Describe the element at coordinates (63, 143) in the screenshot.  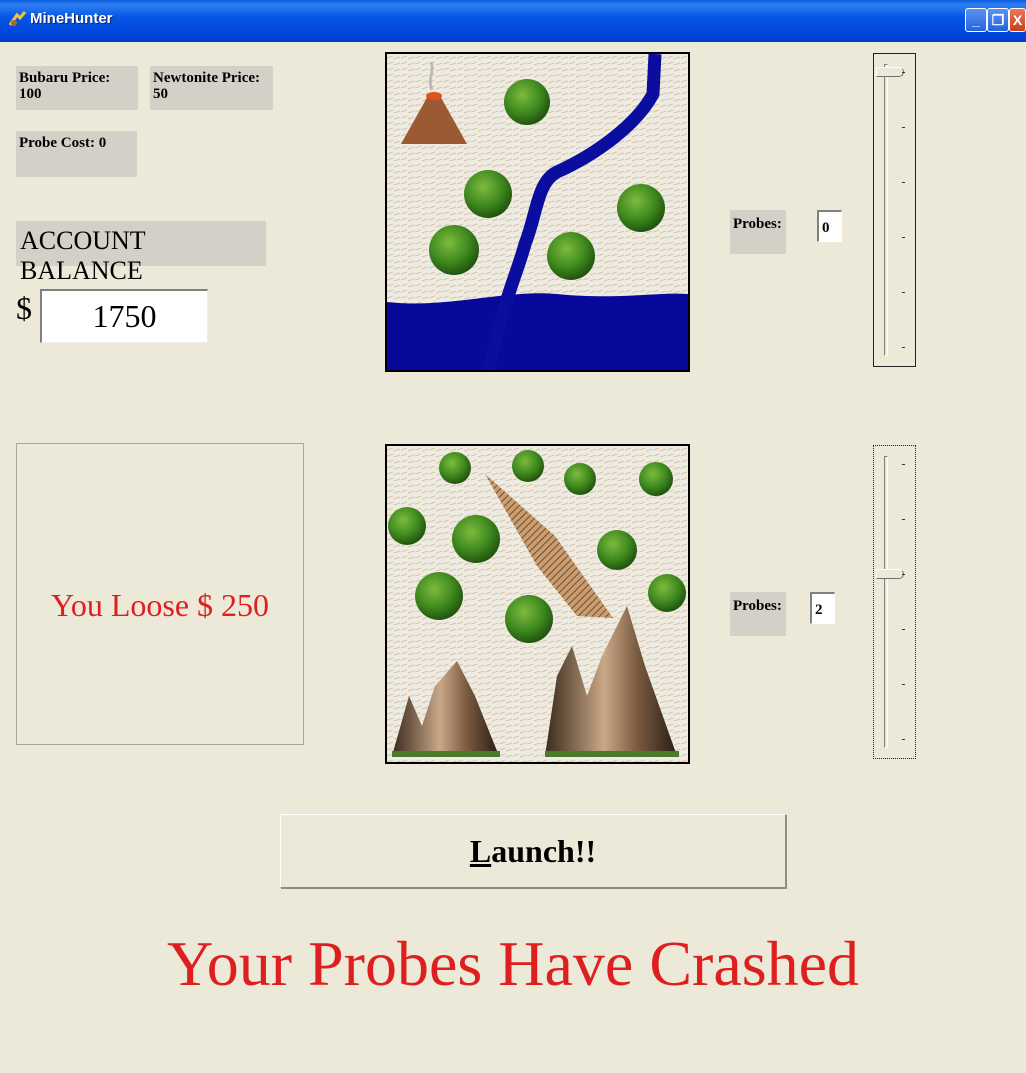
I see `probe-cost-text: Probe Cost: 0` at that location.